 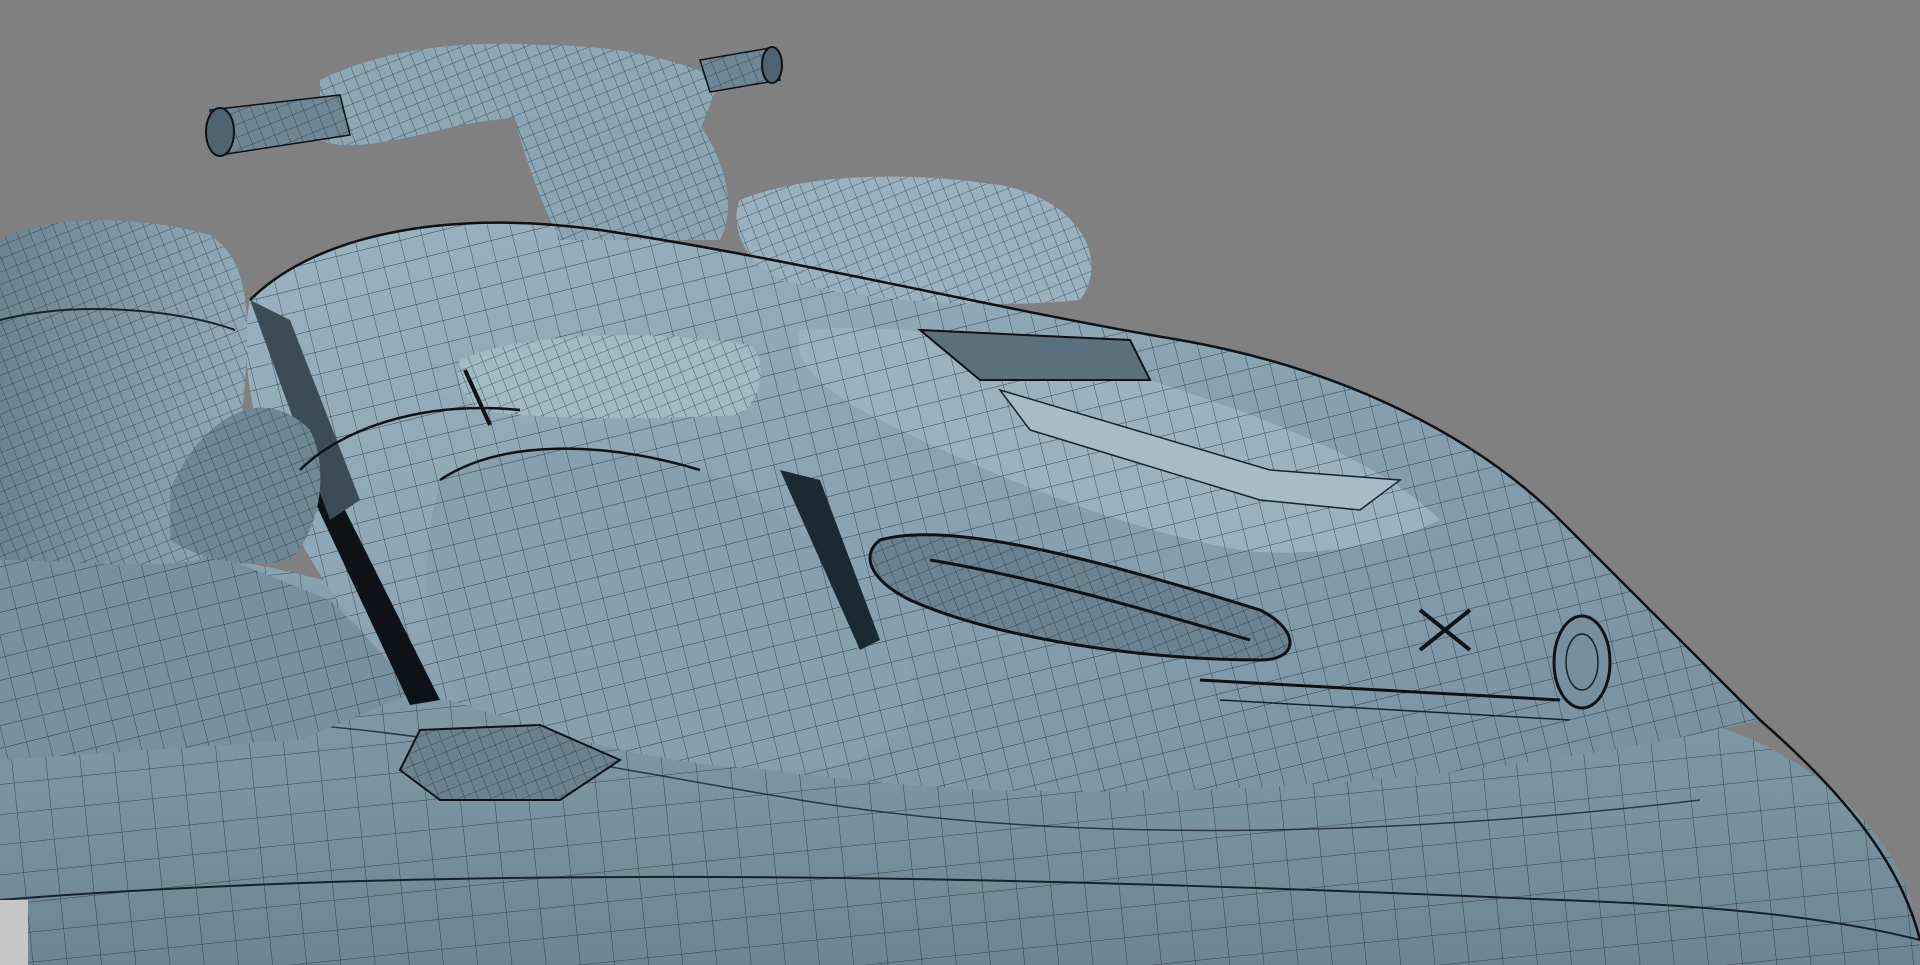 I want to click on cowl-pod, so click(x=609, y=380).